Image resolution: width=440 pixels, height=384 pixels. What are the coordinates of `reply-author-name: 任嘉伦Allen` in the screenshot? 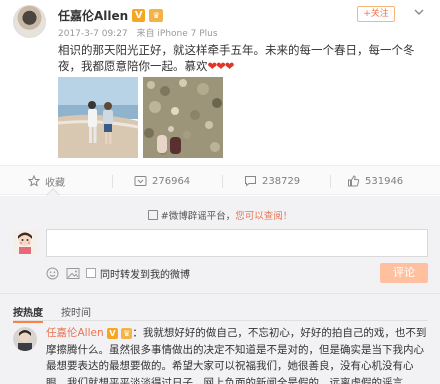 It's located at (75, 333).